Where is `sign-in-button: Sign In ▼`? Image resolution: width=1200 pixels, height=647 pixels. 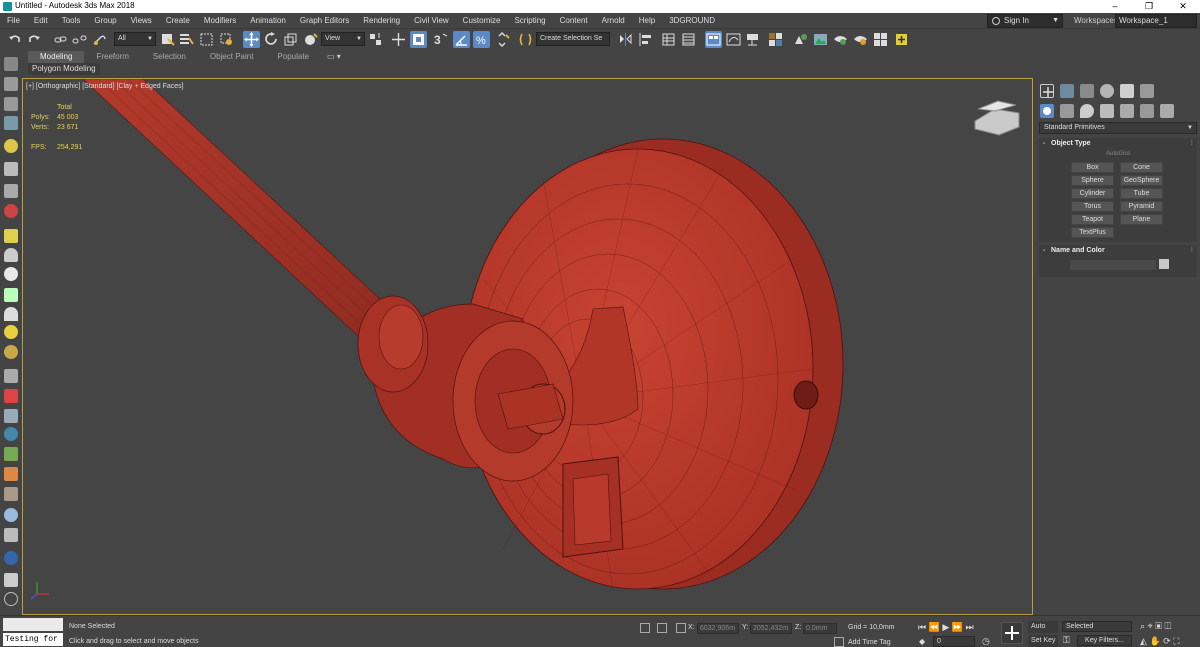 sign-in-button: Sign In ▼ is located at coordinates (1025, 21).